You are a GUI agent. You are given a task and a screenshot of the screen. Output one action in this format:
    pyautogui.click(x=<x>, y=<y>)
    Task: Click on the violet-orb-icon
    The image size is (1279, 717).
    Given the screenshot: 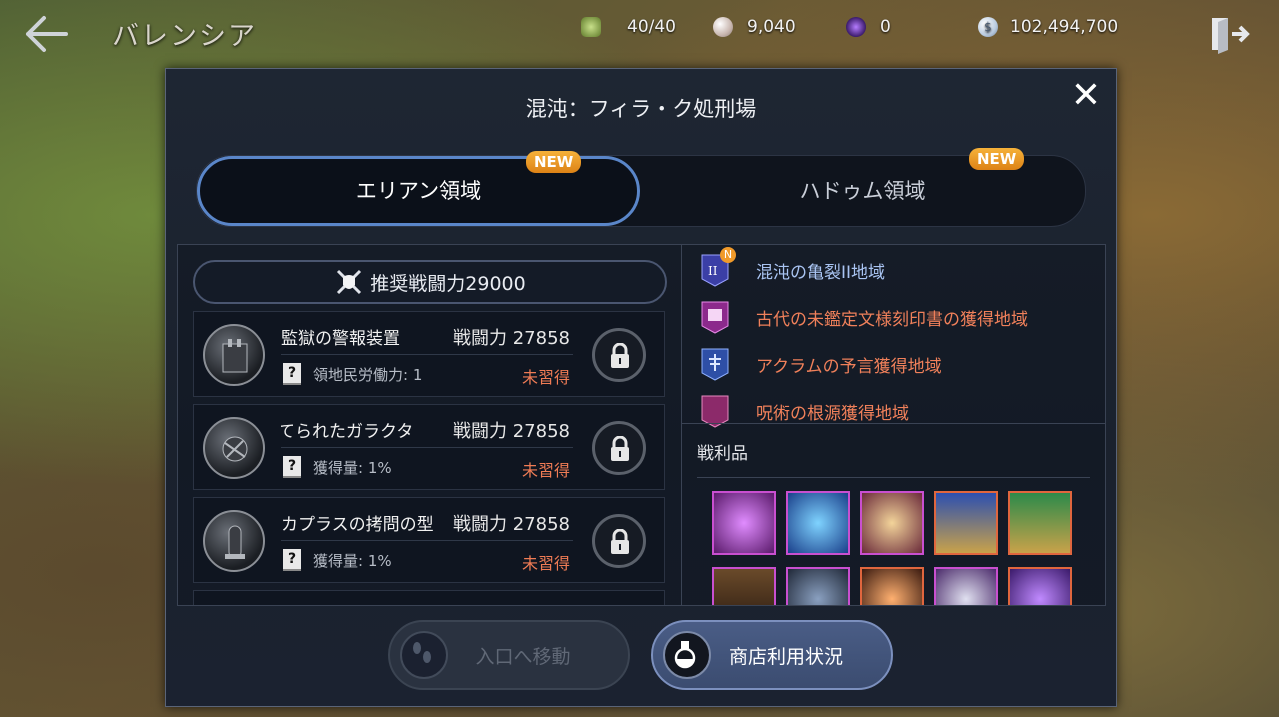 What is the action you would take?
    pyautogui.click(x=1040, y=586)
    